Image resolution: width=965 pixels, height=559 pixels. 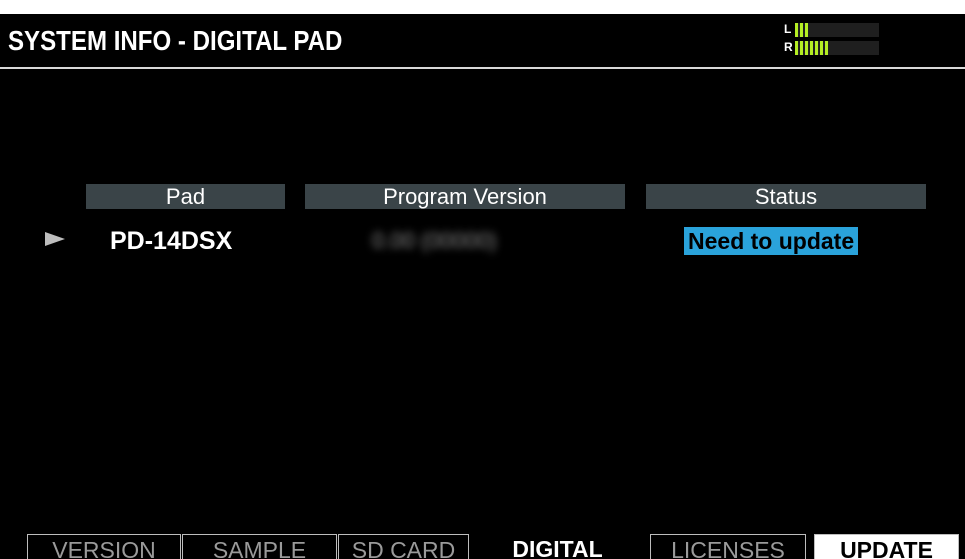 What do you see at coordinates (786, 196) in the screenshot?
I see `column-header-status: Status` at bounding box center [786, 196].